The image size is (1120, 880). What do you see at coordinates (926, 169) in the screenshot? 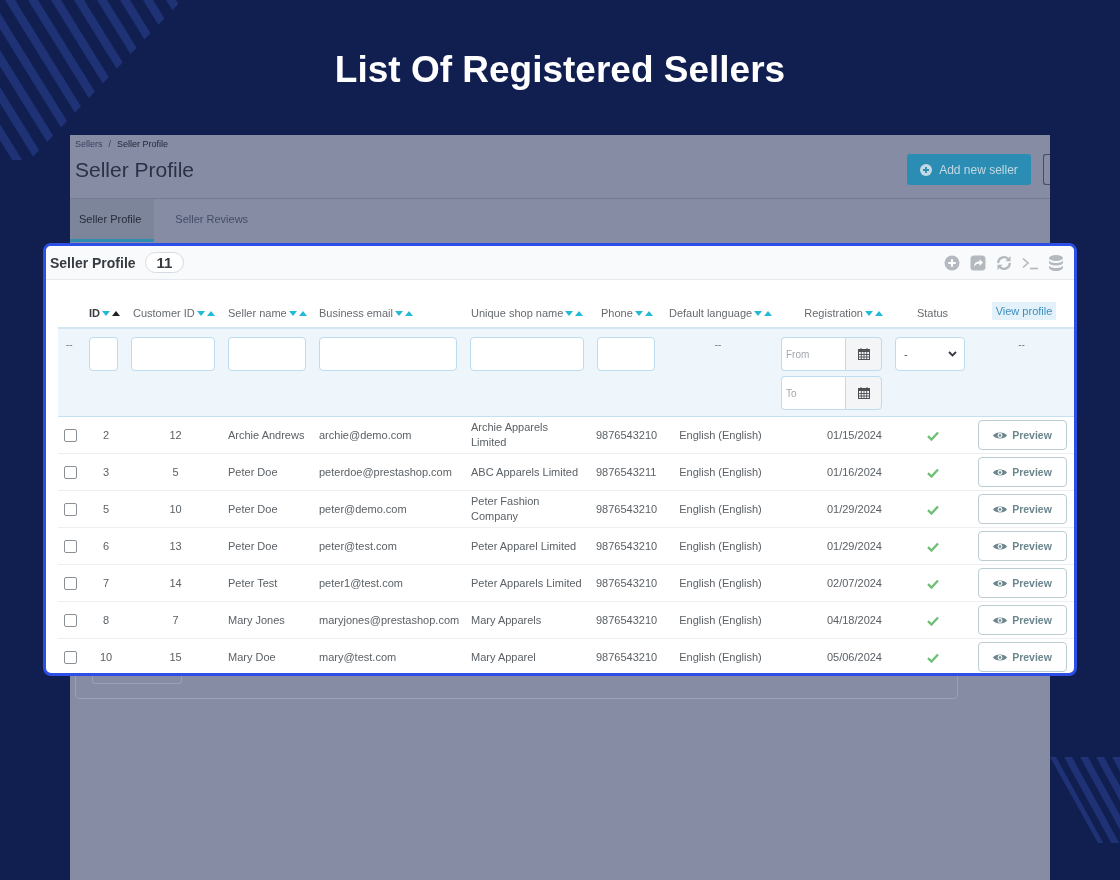
I see `plus-circle-icon` at bounding box center [926, 169].